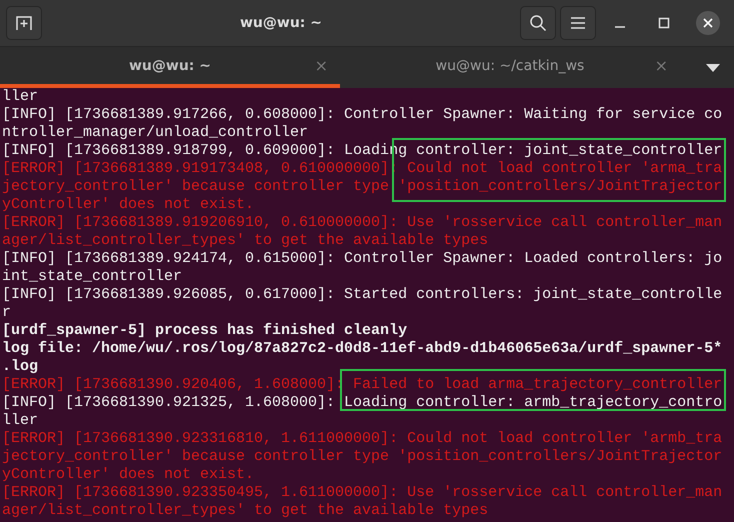 This screenshot has height=522, width=734. I want to click on log-line: [INFO] [1736681389.917266, 0.608000]: Controller Spawner: Waiting for service co, so click(363, 115).